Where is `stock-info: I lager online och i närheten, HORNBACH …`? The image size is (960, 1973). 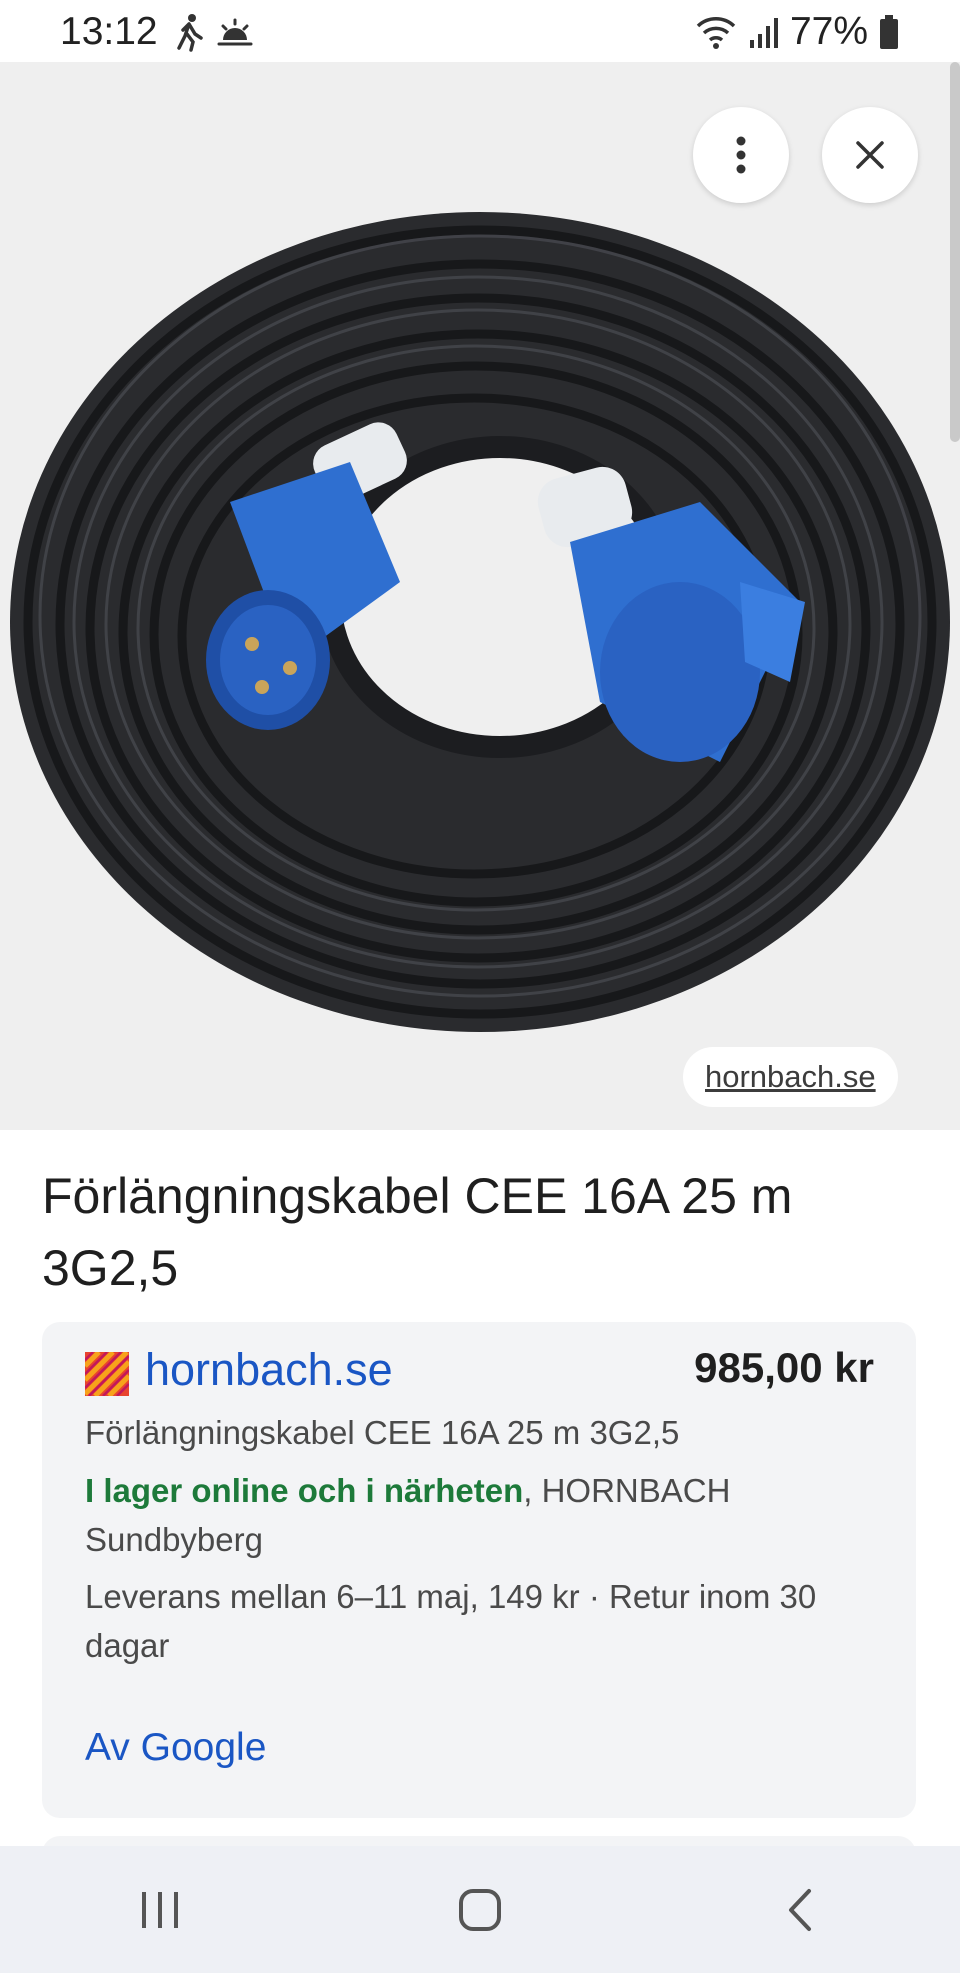
stock-info: I lager online och i närheten, HORNBACH … is located at coordinates (485, 1515).